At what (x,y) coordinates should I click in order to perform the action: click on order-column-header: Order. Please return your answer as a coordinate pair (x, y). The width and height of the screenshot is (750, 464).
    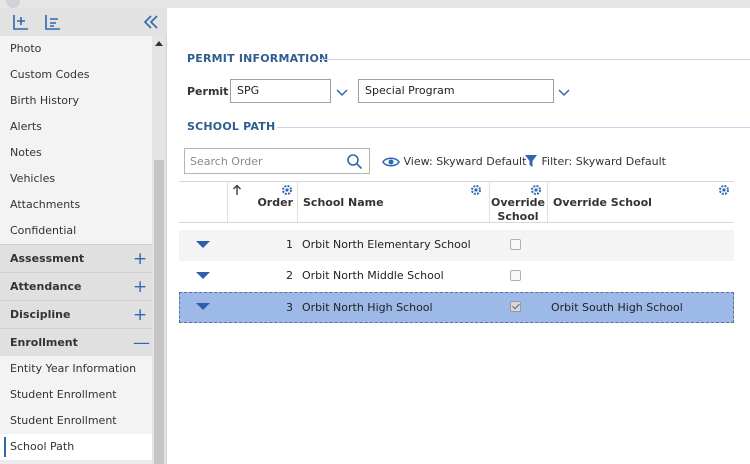
    Looking at the image, I should click on (262, 202).